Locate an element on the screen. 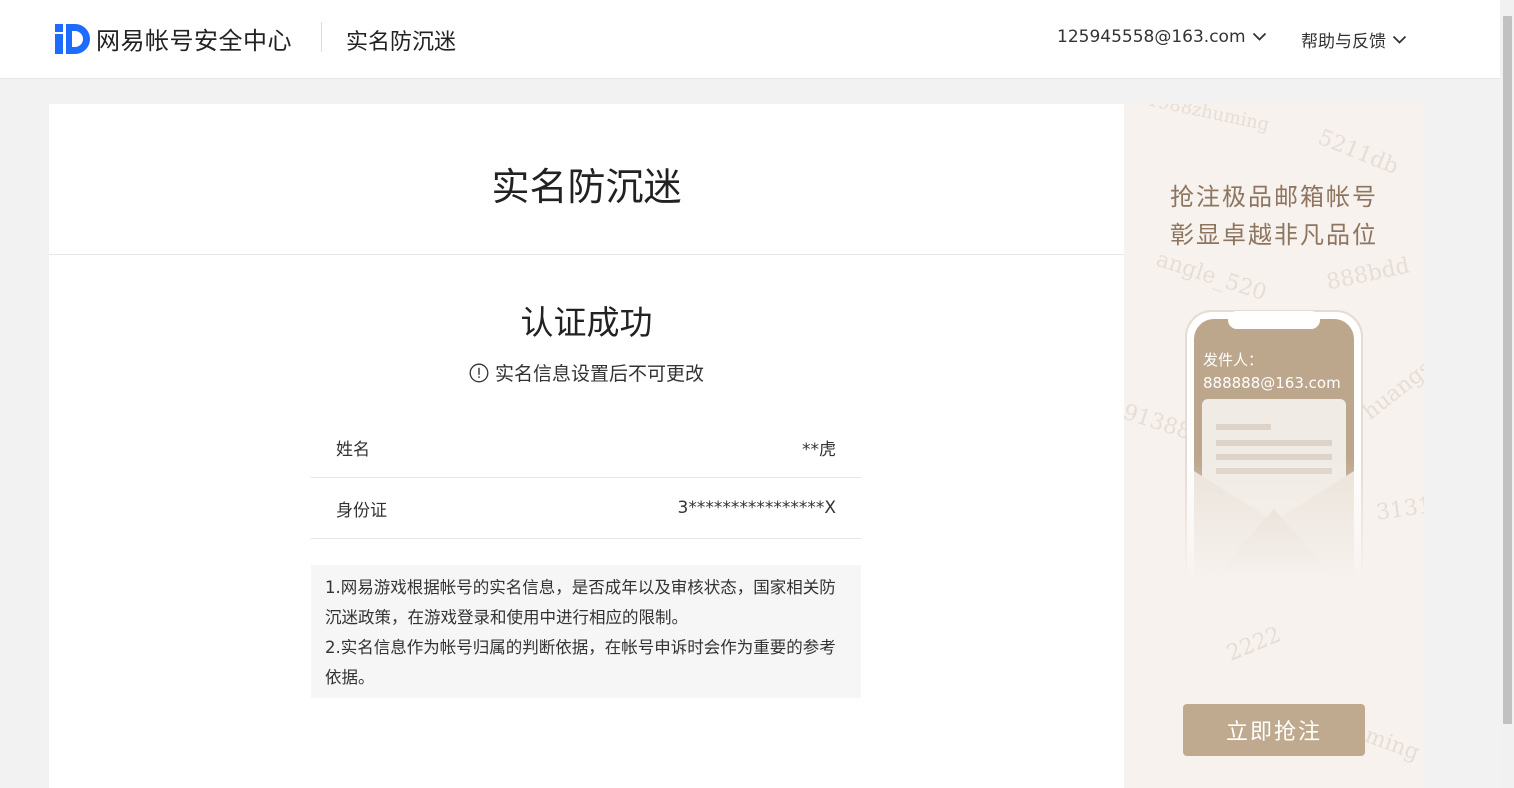 The height and width of the screenshot is (788, 1514). ad-headline-line: 彰显卓越非凡品位 is located at coordinates (1274, 235).